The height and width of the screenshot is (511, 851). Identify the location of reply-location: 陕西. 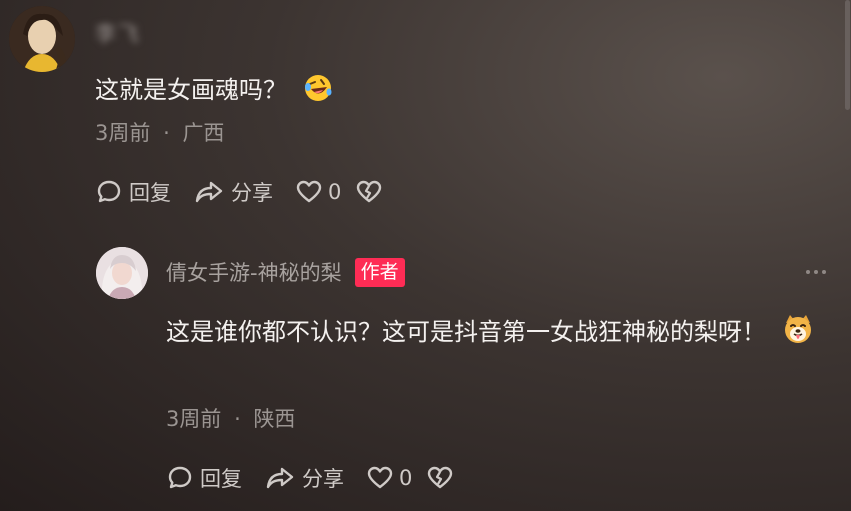
(274, 419).